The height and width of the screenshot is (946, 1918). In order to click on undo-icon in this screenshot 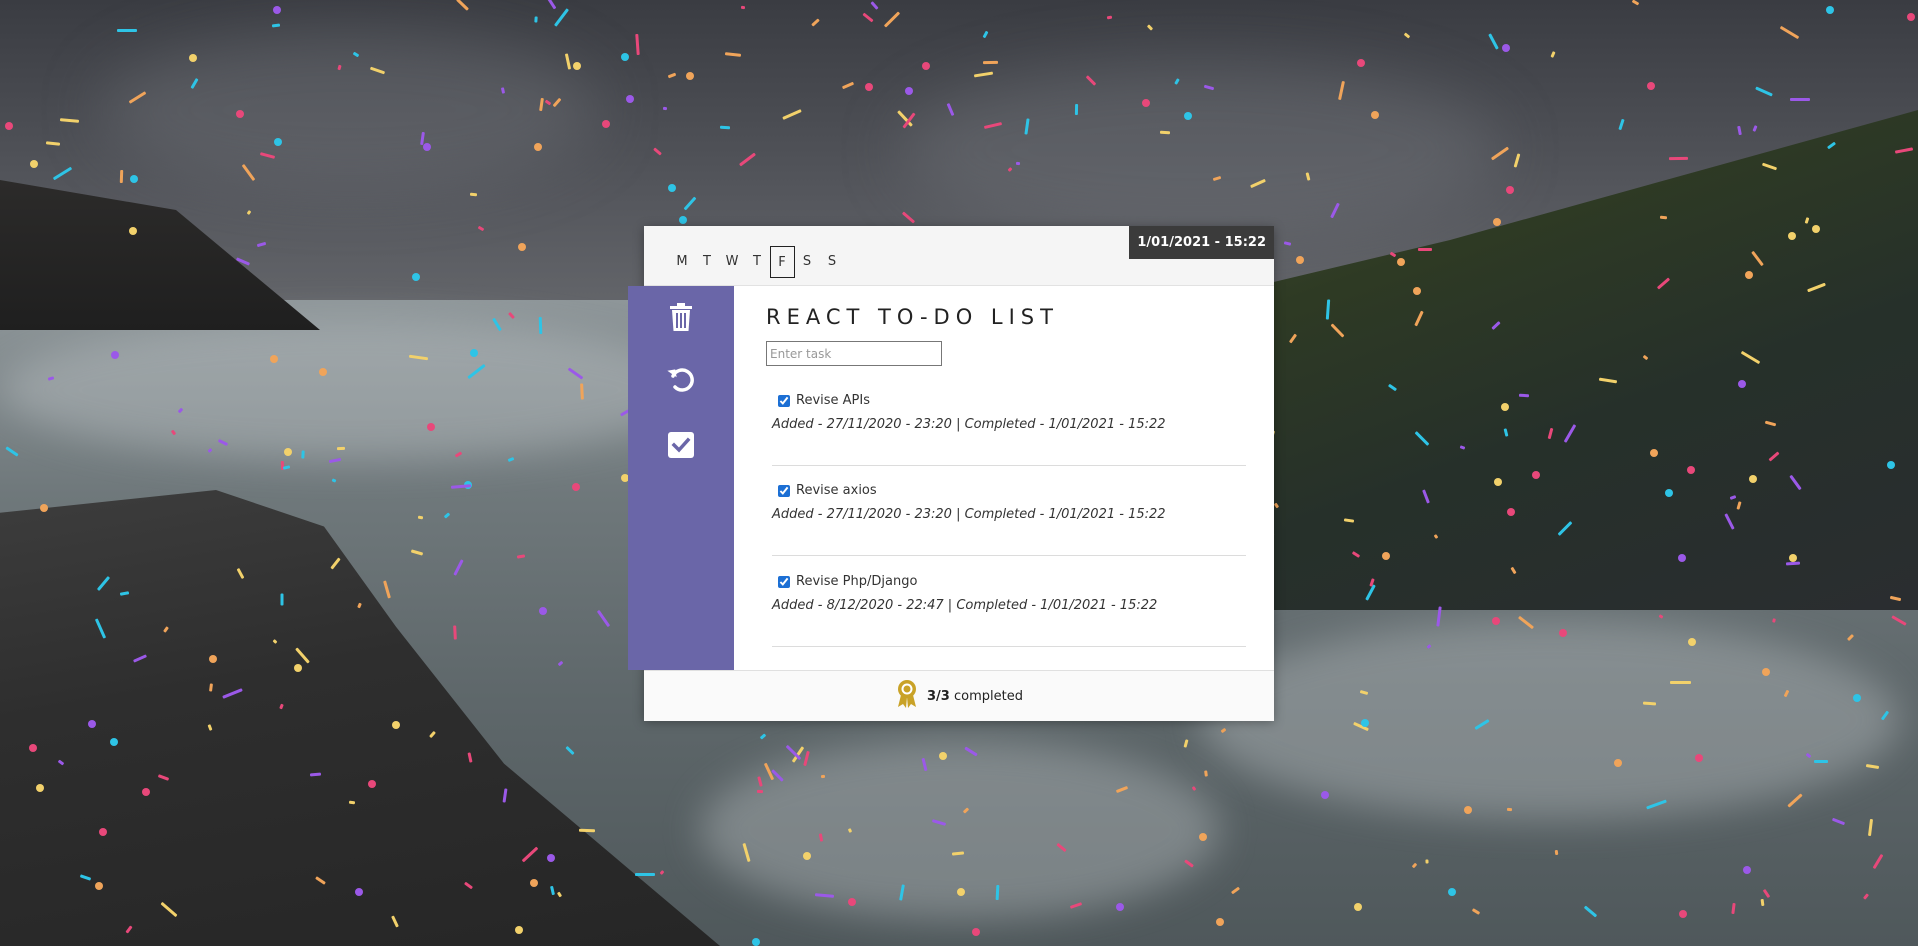, I will do `click(681, 379)`.